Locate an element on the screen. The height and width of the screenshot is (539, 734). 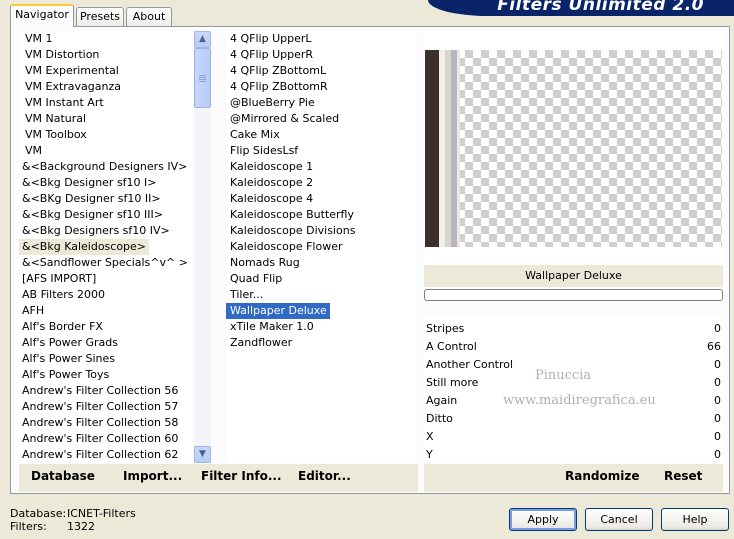
filter-item: 4 QFlip UpperL is located at coordinates (321, 39).